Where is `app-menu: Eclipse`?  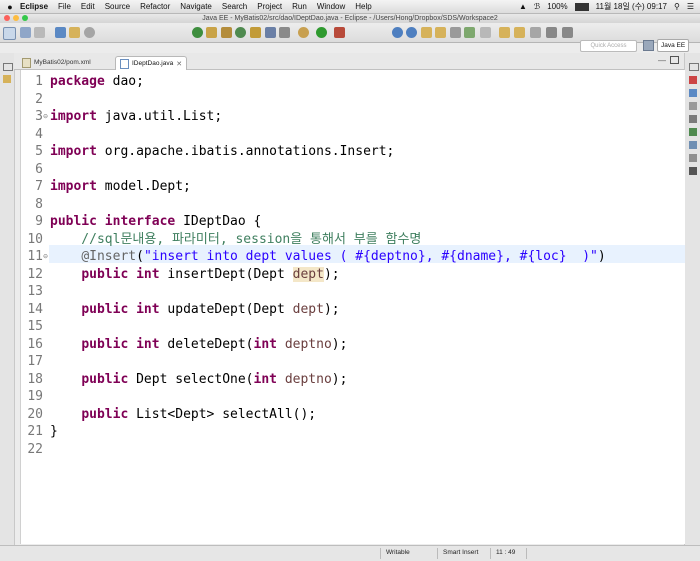 app-menu: Eclipse is located at coordinates (34, 6).